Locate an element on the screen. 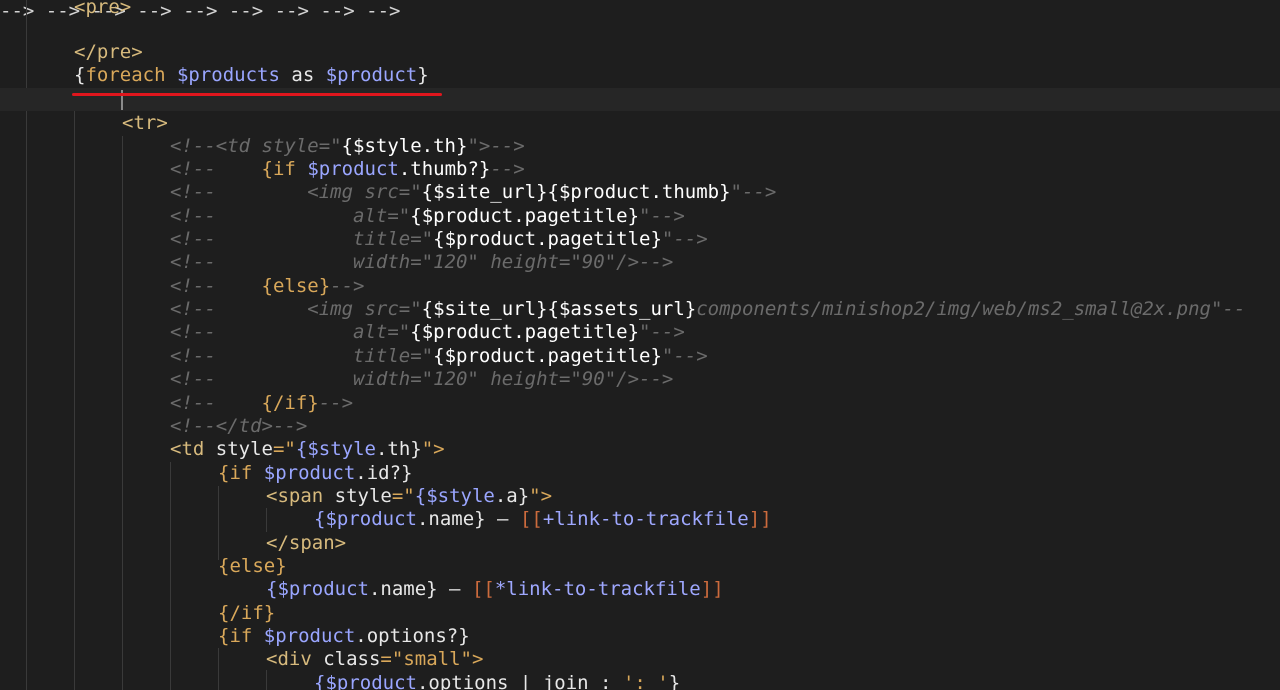  code-line: {if $product.id?} is located at coordinates (315, 473).